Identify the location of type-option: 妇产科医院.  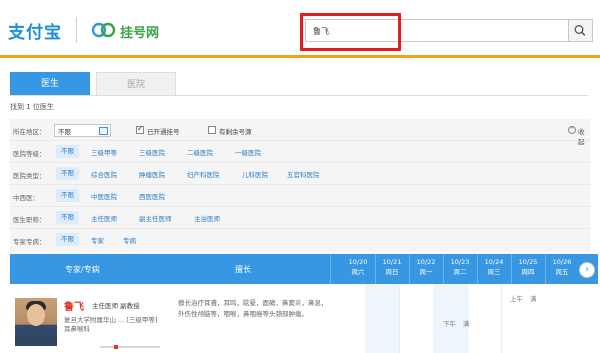
(203, 174).